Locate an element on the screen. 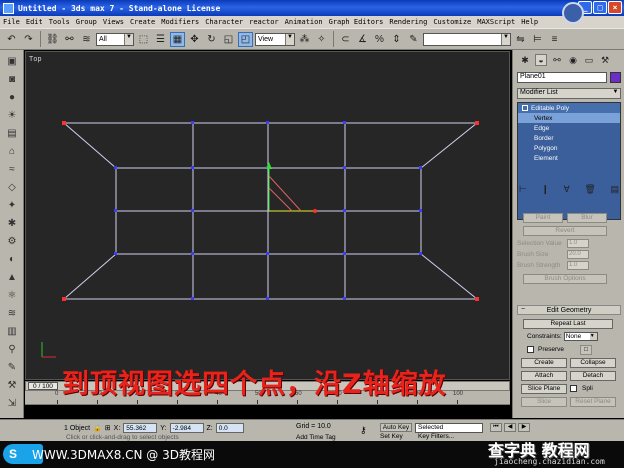 This screenshot has height=468, width=624. region-select-icon: ▦ is located at coordinates (177, 39).